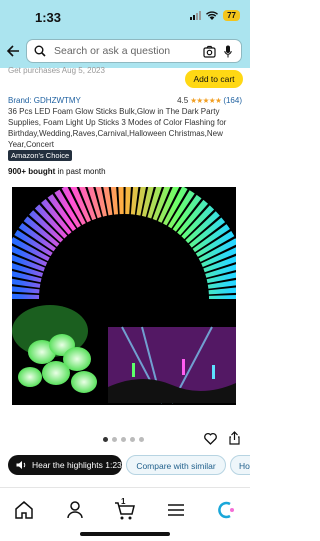  What do you see at coordinates (13, 51) in the screenshot?
I see `back-arrow-icon` at bounding box center [13, 51].